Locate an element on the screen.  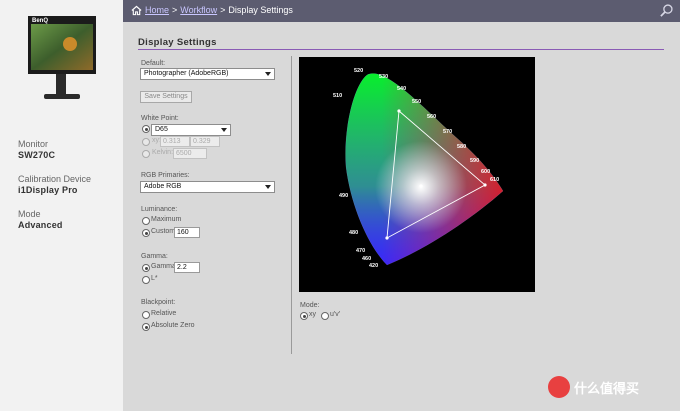
kelvin-label: Kelvin: is located at coordinates (163, 152).